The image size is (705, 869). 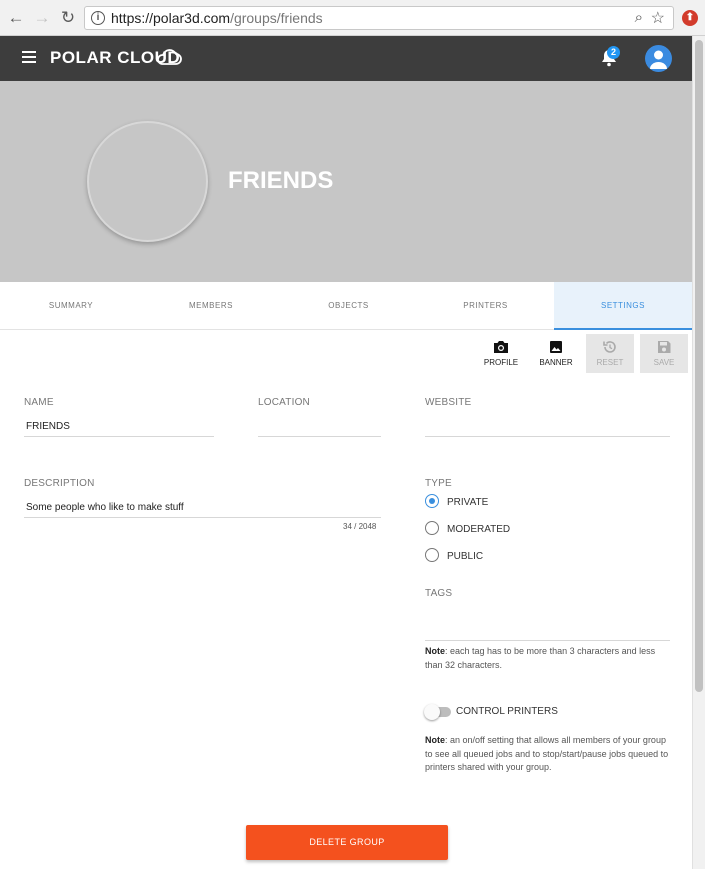 I want to click on bookmark-star-icon: ☆, so click(x=658, y=18).